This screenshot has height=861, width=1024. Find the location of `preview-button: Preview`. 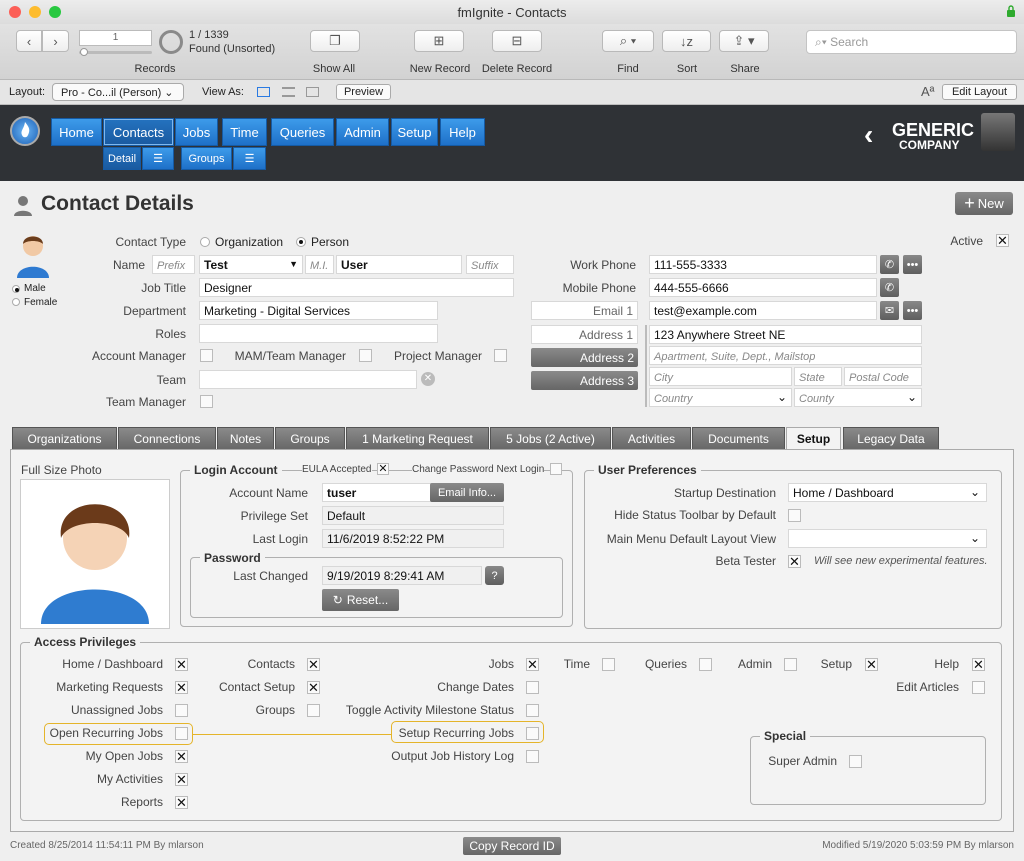

preview-button: Preview is located at coordinates (363, 92).